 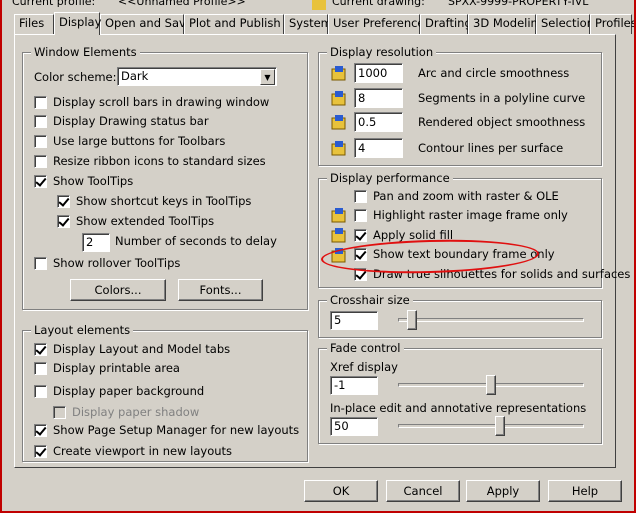 I want to click on printable-area-checkbox: Display printable area, so click(x=107, y=368).